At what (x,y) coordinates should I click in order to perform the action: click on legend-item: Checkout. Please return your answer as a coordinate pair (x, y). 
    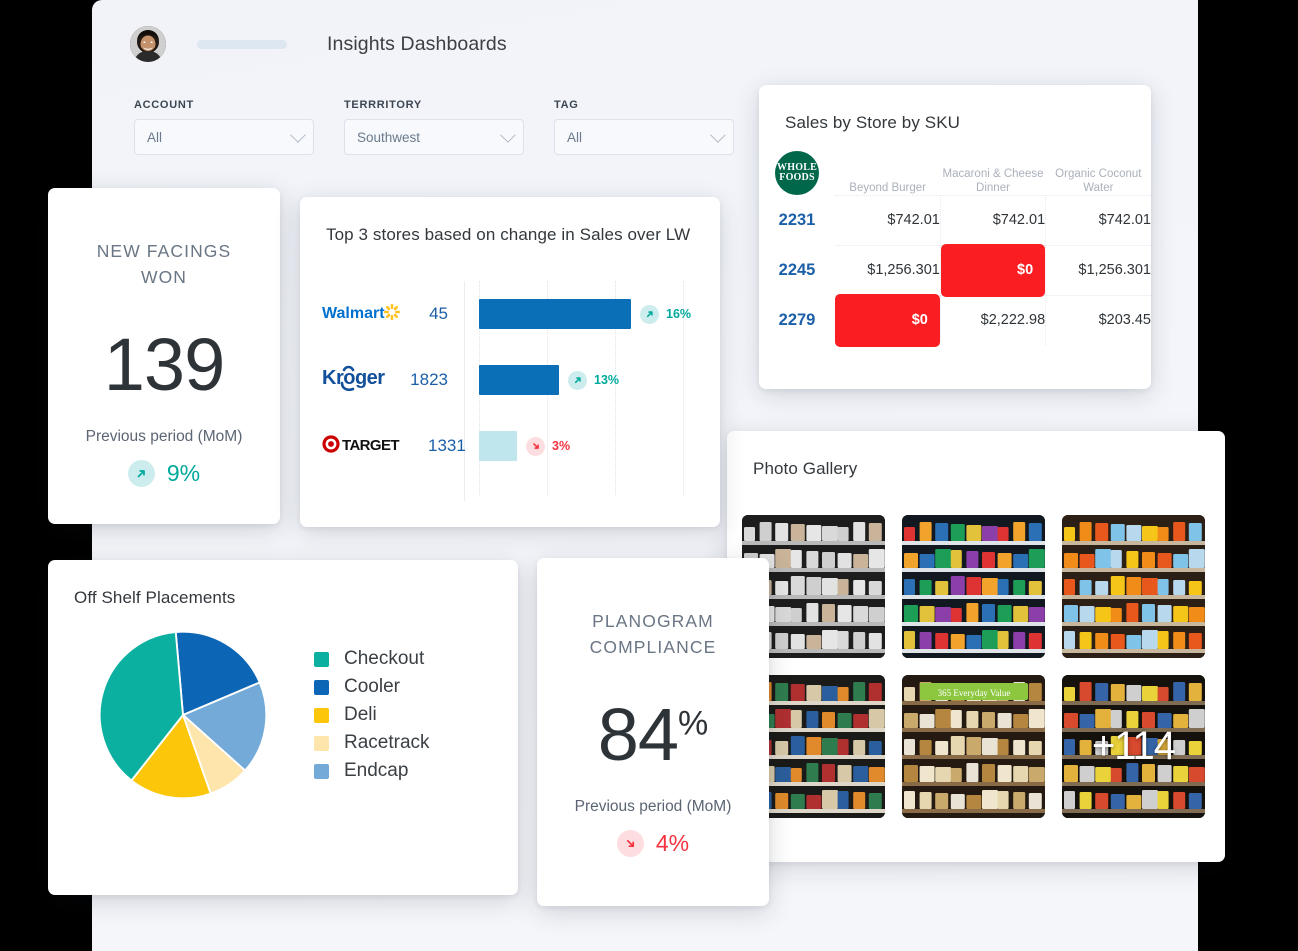
    Looking at the image, I should click on (372, 659).